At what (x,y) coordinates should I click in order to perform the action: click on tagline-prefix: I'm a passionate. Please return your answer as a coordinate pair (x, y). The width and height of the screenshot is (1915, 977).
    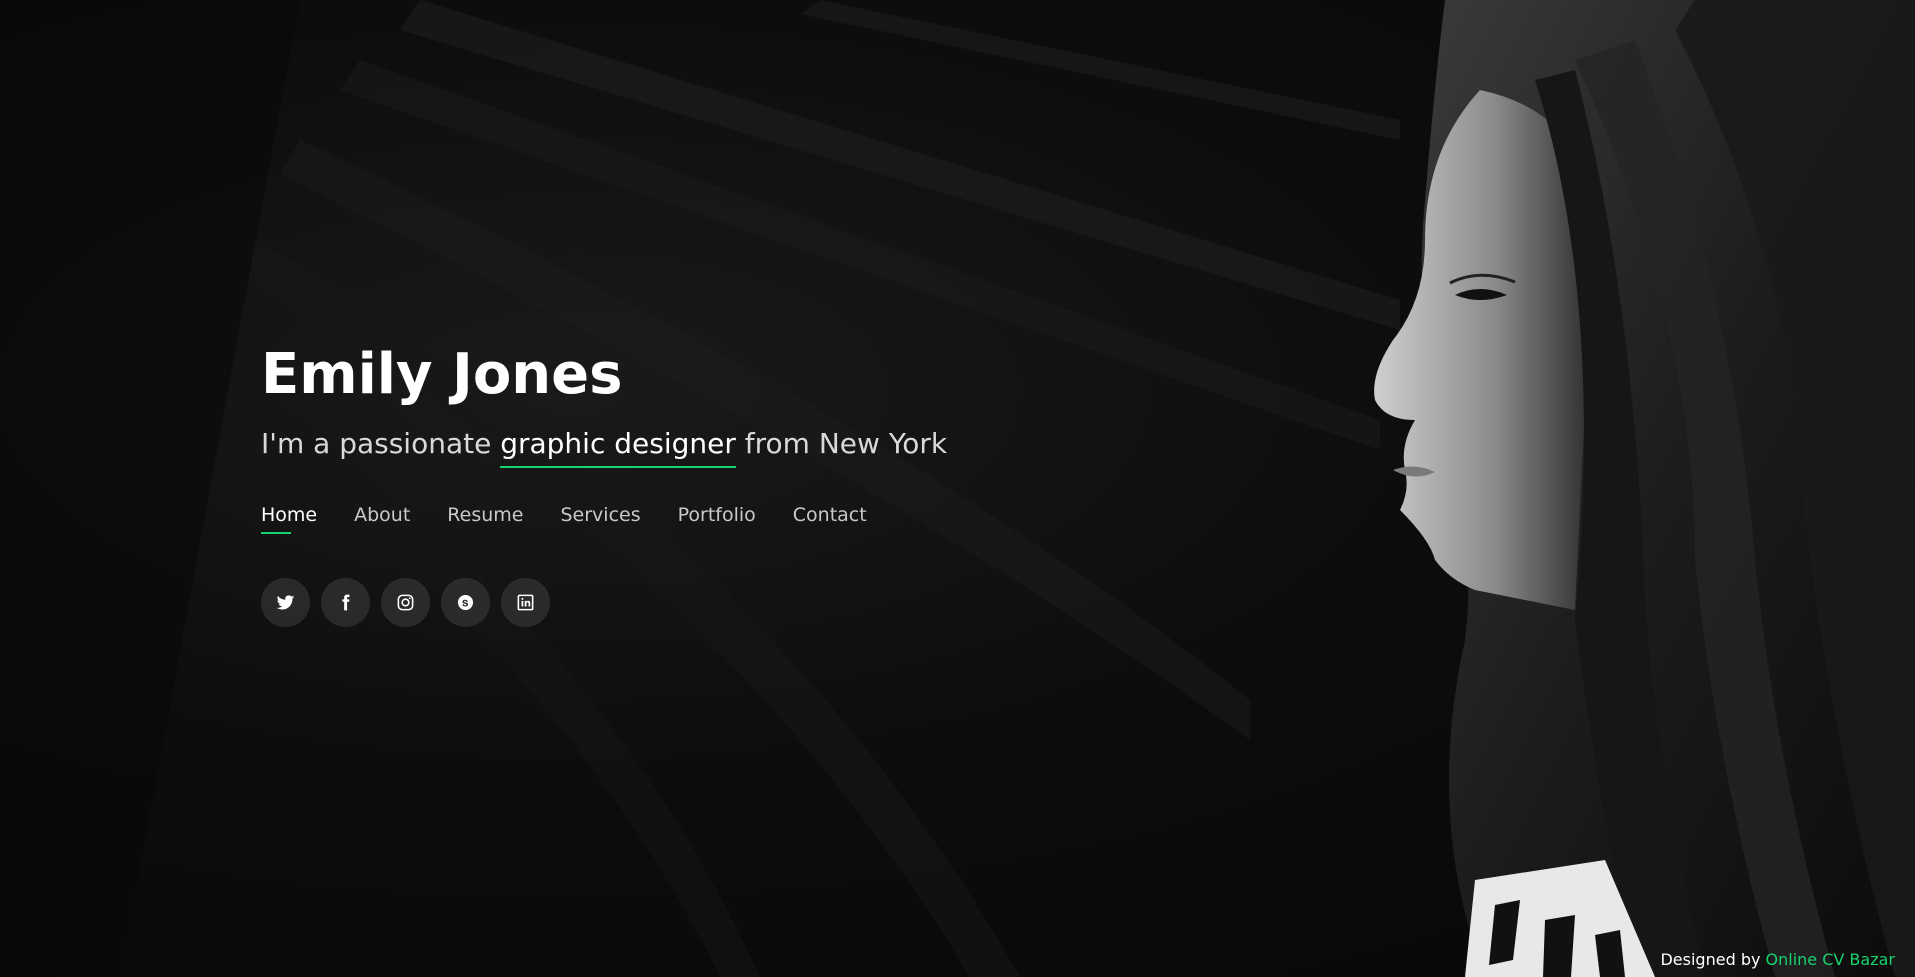
    Looking at the image, I should click on (381, 443).